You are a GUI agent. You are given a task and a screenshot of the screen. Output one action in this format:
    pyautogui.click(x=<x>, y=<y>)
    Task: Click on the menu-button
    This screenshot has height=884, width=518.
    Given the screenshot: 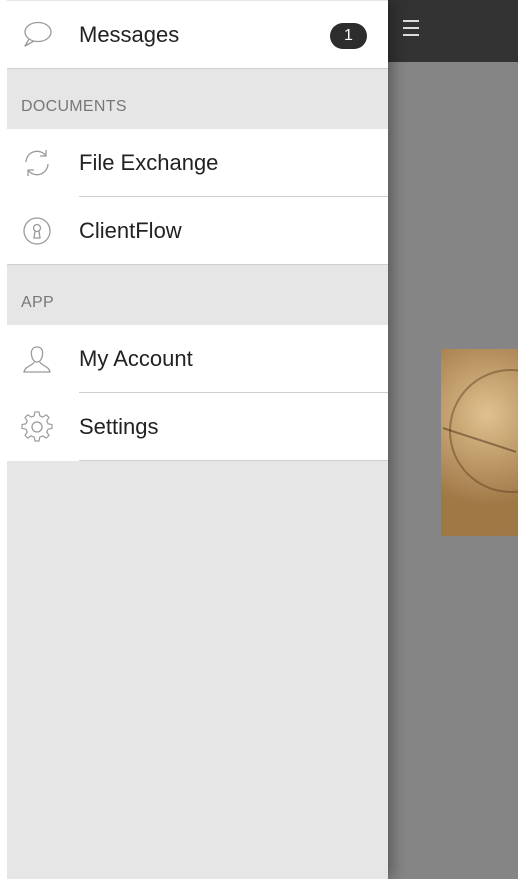 What is the action you would take?
    pyautogui.click(x=414, y=31)
    